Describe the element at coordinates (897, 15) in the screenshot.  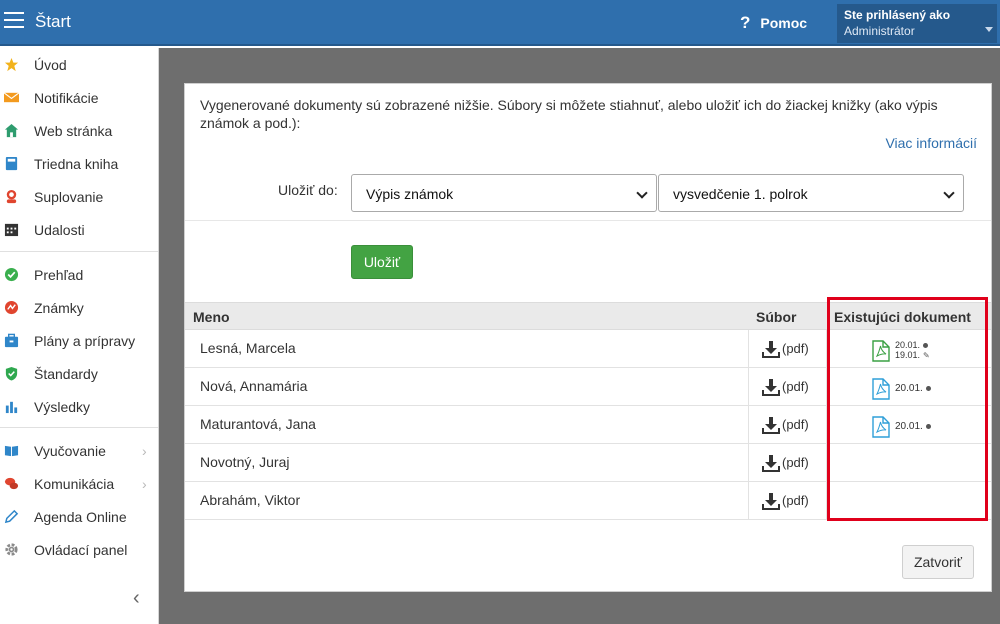
I see `user-status-label: Ste prihlásený ako` at that location.